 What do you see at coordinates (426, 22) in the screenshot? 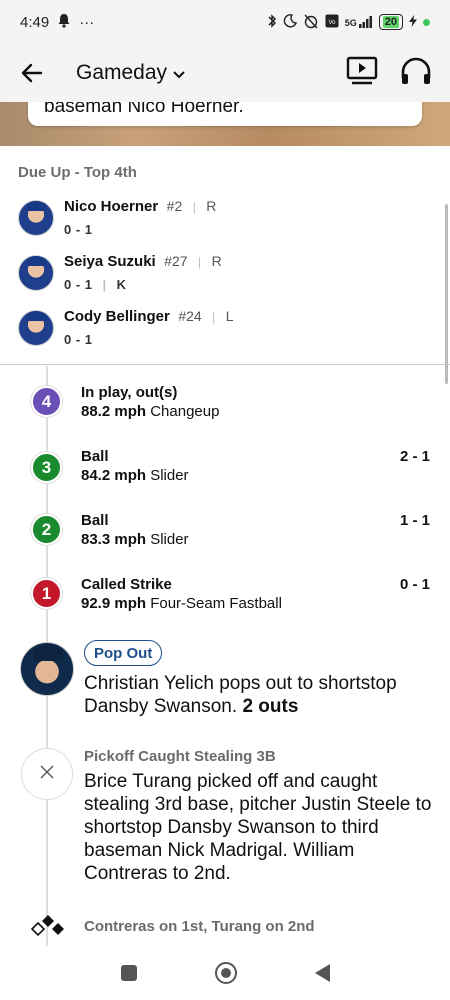
I see `privacy-indicator-icon` at bounding box center [426, 22].